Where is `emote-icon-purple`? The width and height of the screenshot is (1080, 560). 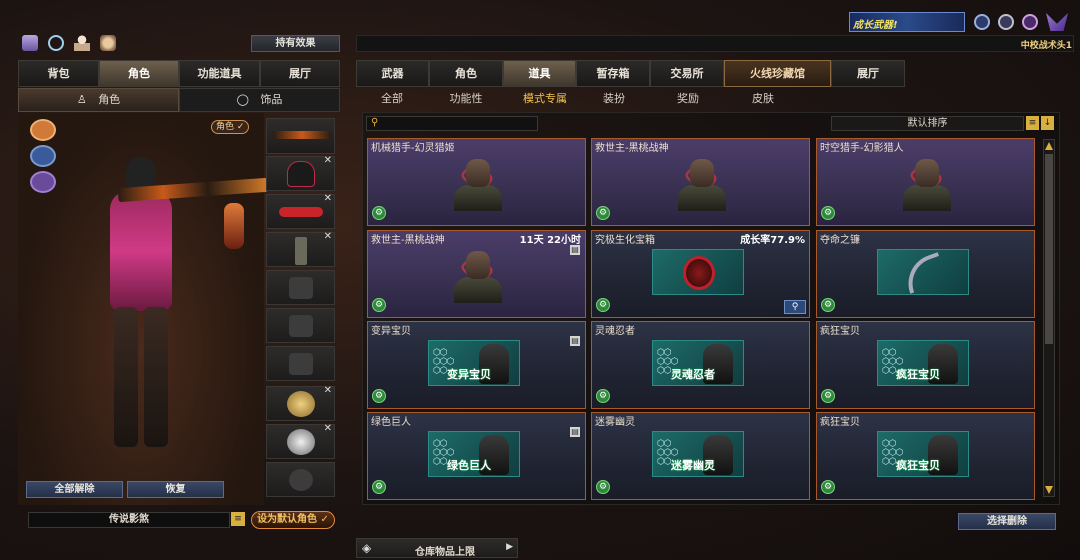
emote-icon-purple is located at coordinates (43, 182).